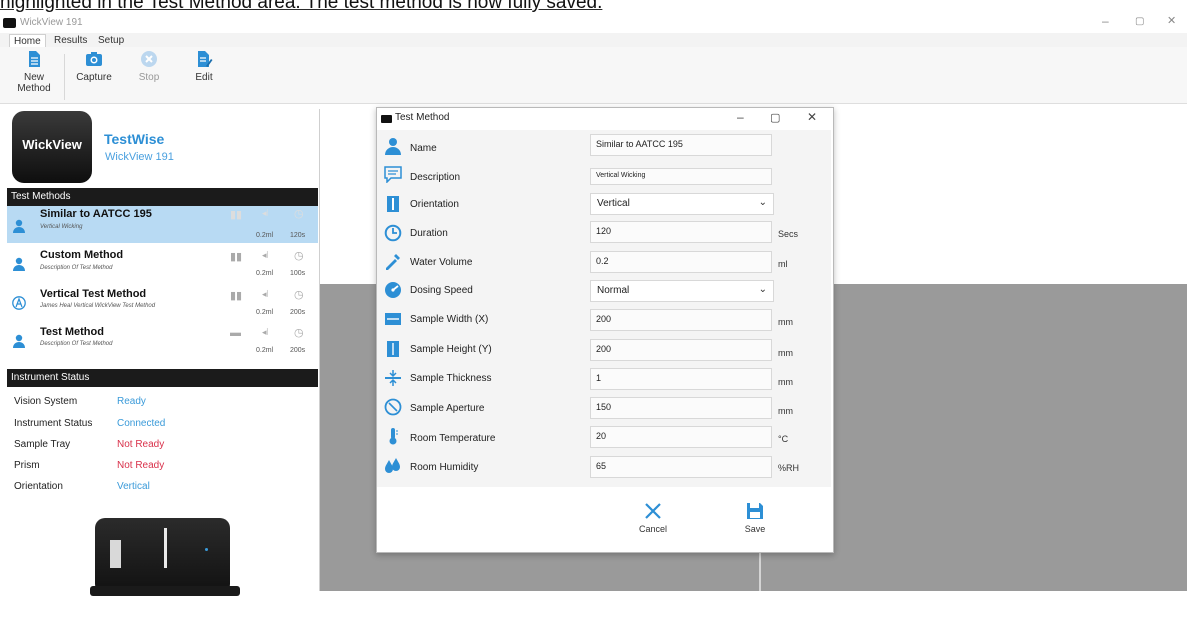 This screenshot has width=1187, height=619. I want to click on cancel-label: Cancel, so click(652, 529).